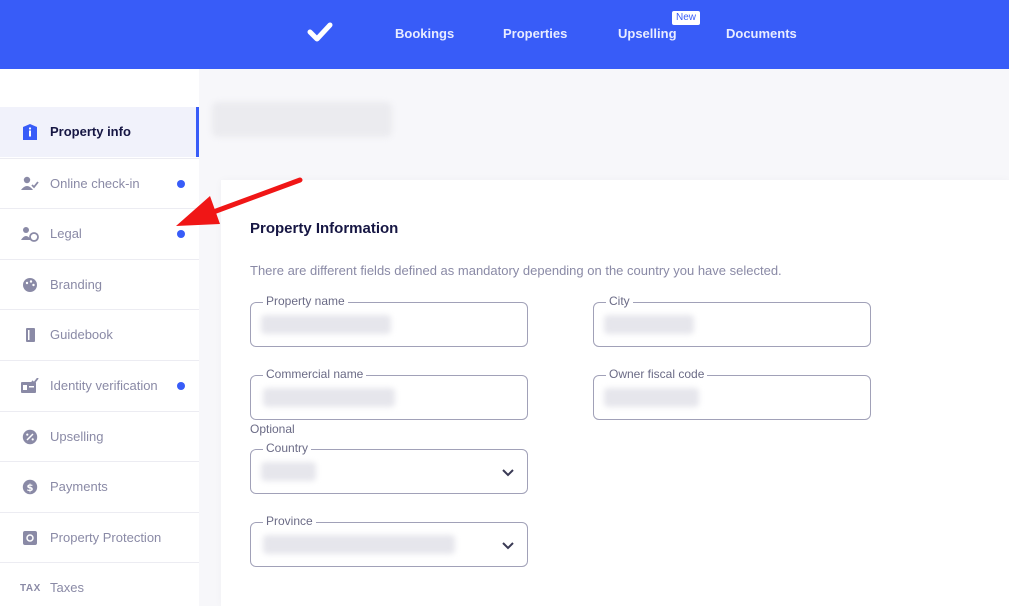 The image size is (1009, 606). I want to click on palette-icon, so click(30, 285).